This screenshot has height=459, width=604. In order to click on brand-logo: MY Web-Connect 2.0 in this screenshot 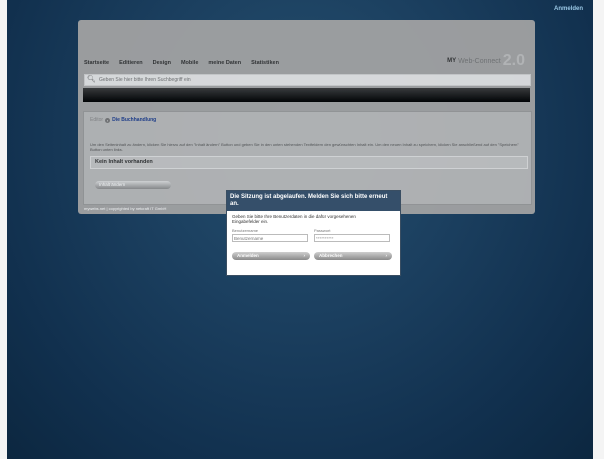, I will do `click(486, 61)`.